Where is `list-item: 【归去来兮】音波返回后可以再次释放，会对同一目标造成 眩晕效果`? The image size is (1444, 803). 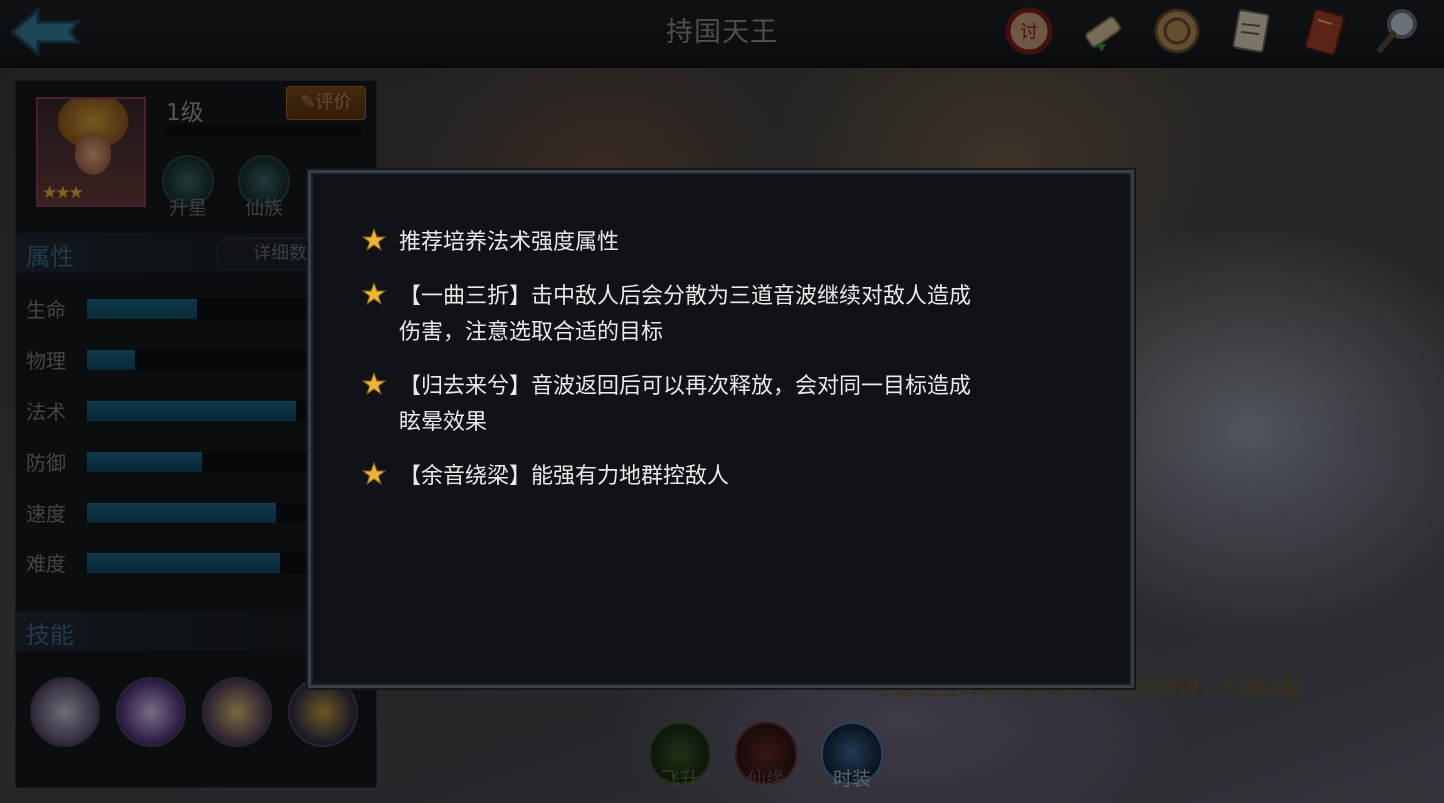
list-item: 【归去来兮】音波返回后可以再次释放，会对同一目标造成 眩晕效果 is located at coordinates (721, 405).